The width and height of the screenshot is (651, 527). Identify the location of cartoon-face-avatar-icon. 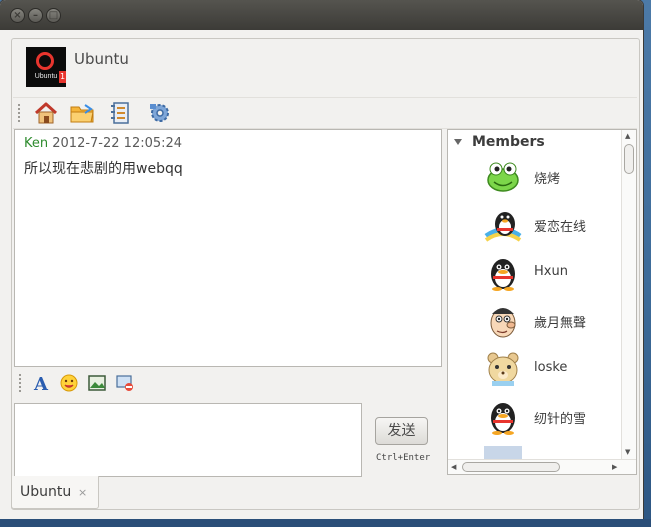
(503, 321).